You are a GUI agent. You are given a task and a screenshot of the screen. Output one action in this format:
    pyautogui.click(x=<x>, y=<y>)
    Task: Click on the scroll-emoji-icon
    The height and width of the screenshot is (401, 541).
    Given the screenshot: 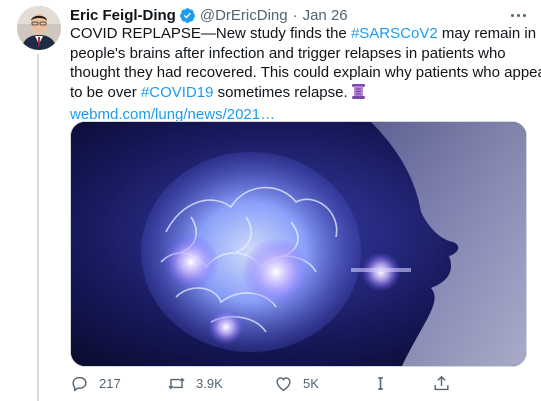 What is the action you would take?
    pyautogui.click(x=358, y=94)
    